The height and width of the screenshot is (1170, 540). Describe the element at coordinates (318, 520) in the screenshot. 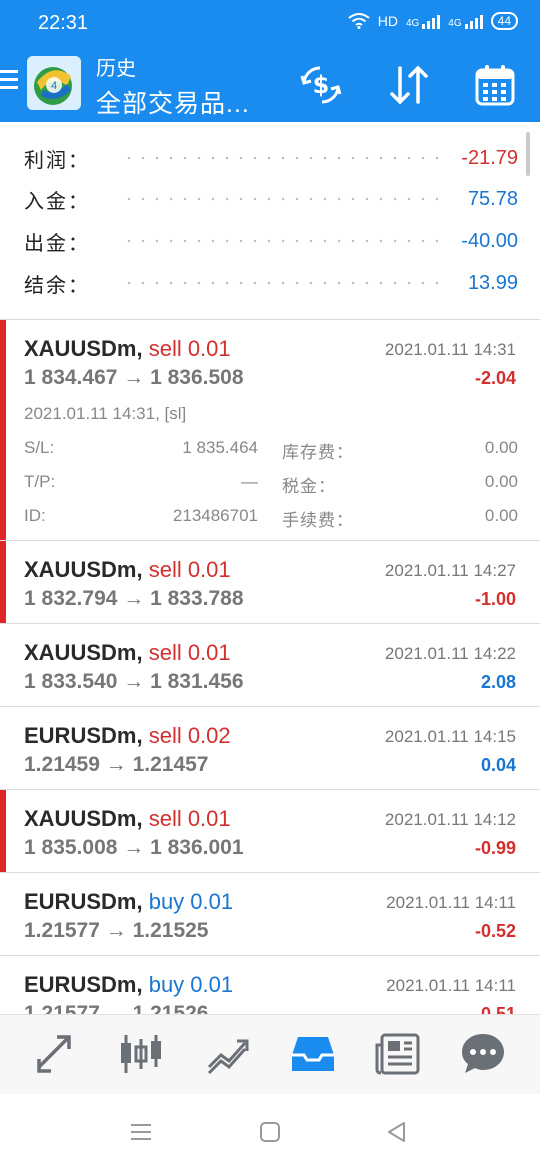

I see `detail-key: 手续费：` at that location.